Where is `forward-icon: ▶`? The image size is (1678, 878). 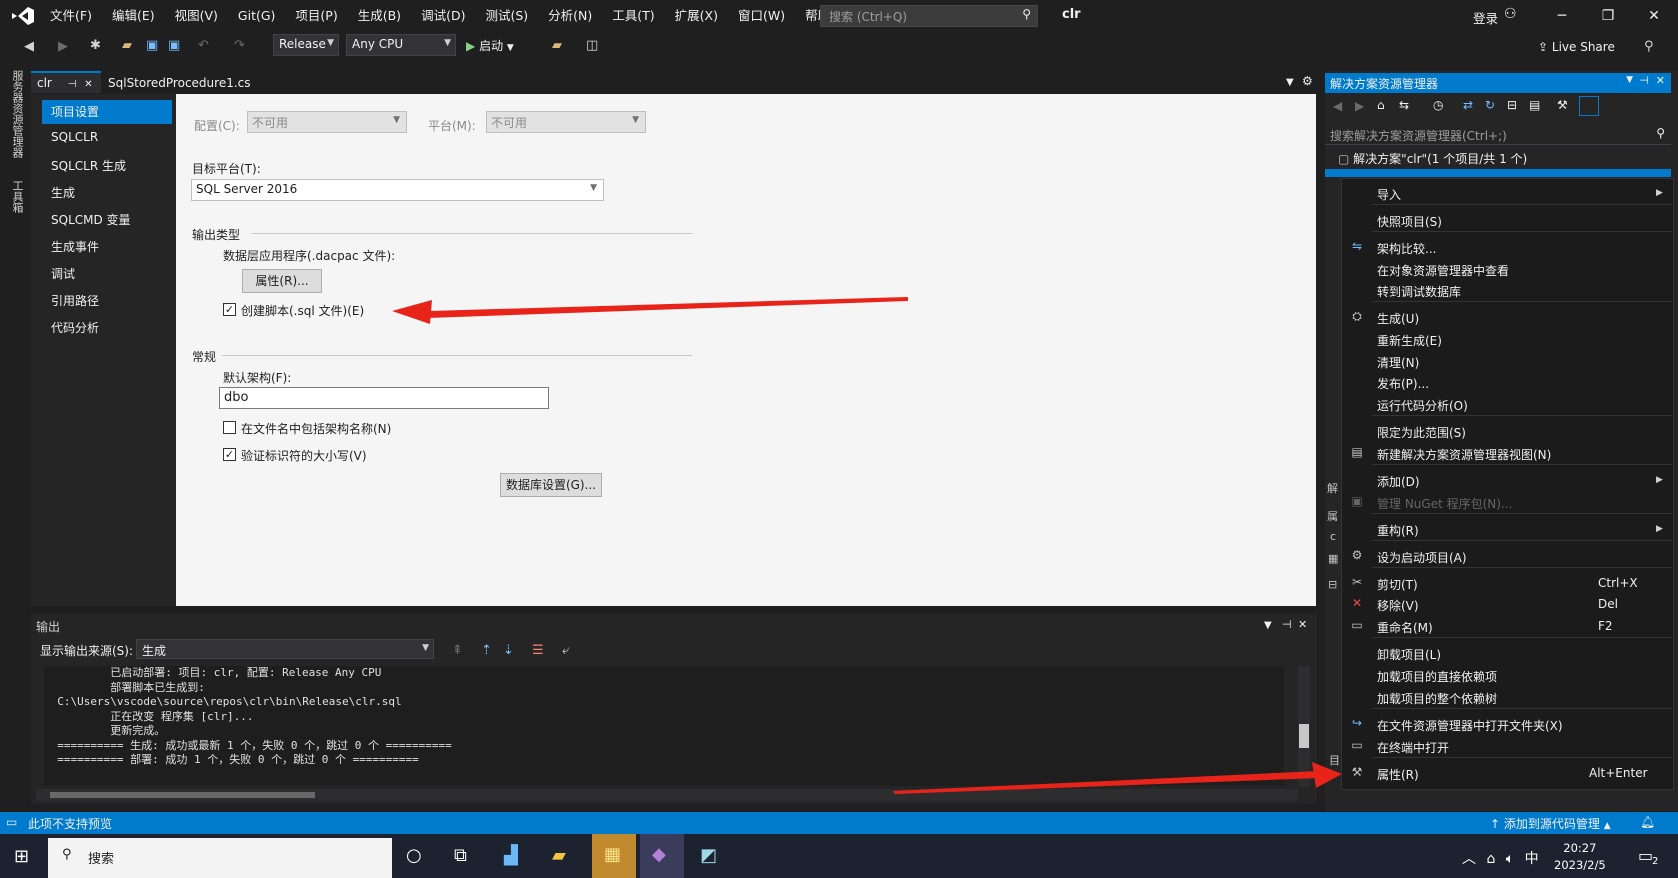 forward-icon: ▶ is located at coordinates (1359, 106).